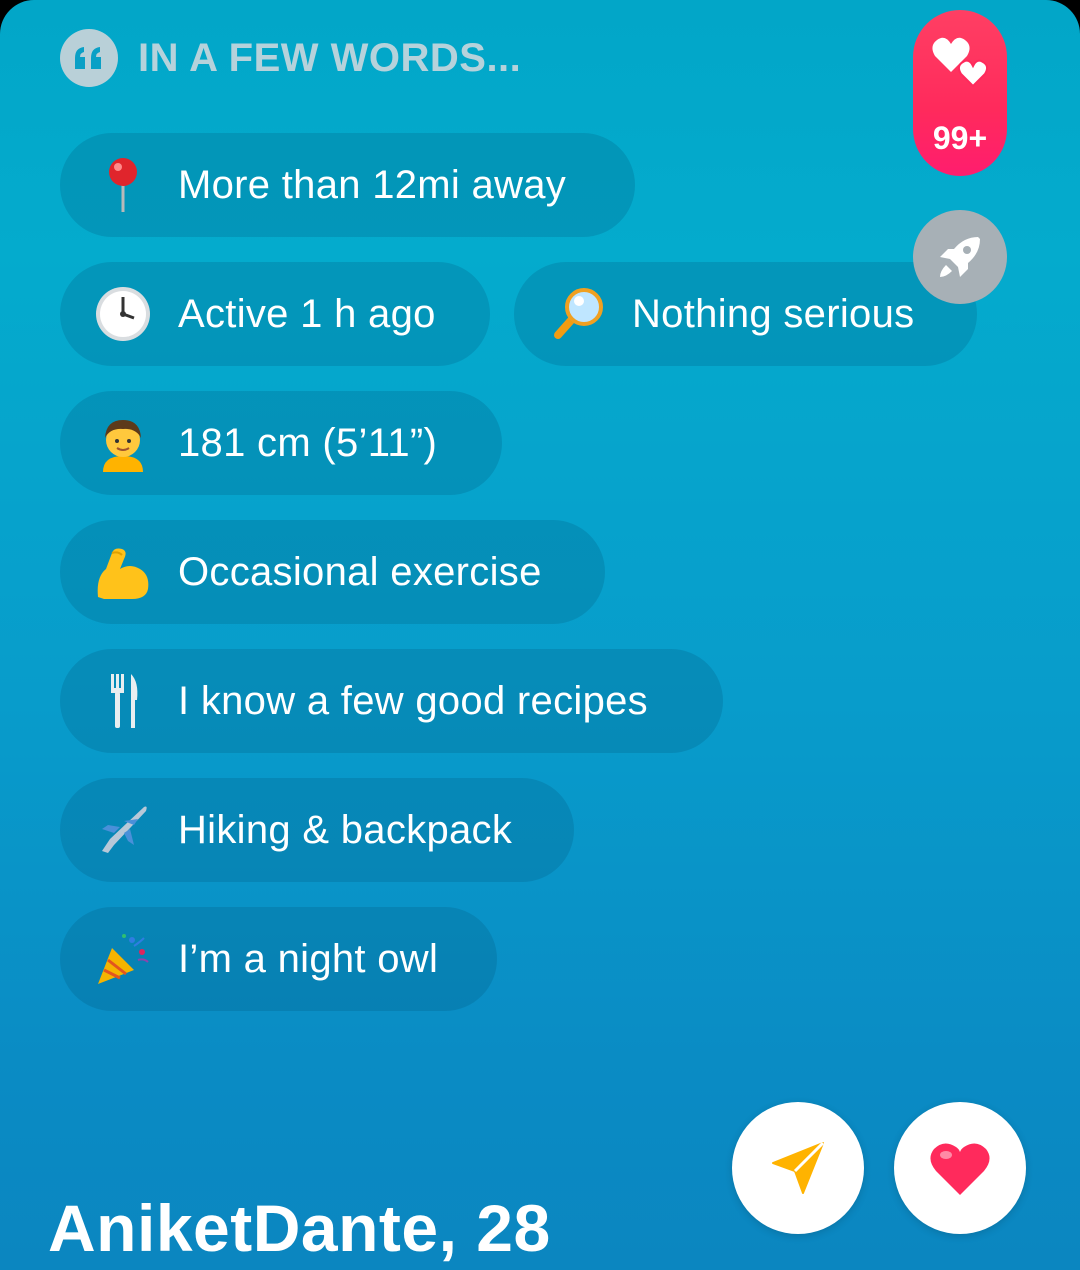 The width and height of the screenshot is (1080, 1270). Describe the element at coordinates (123, 830) in the screenshot. I see `airplane-icon` at that location.